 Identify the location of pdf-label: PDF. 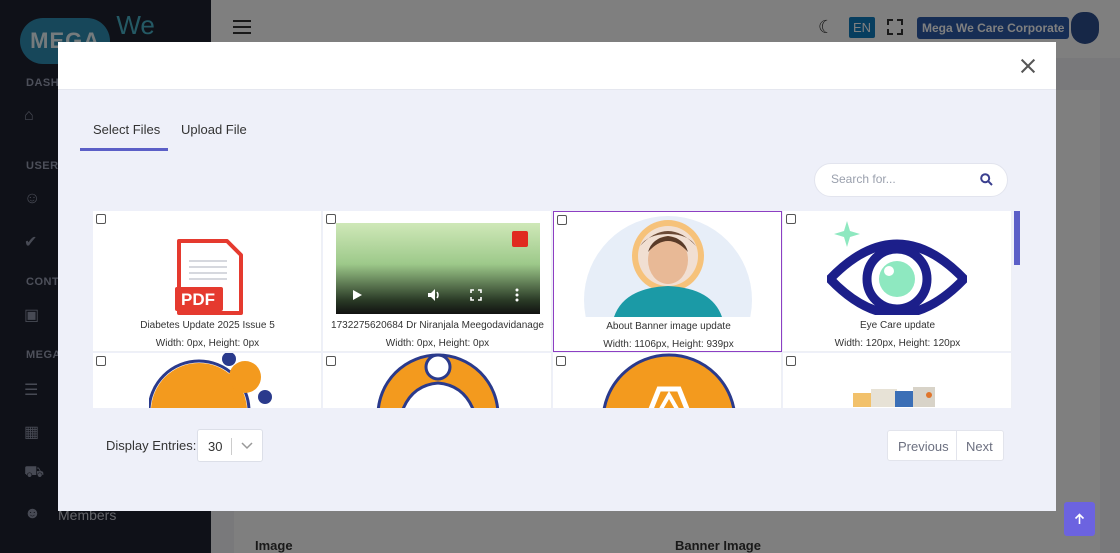
(198, 299).